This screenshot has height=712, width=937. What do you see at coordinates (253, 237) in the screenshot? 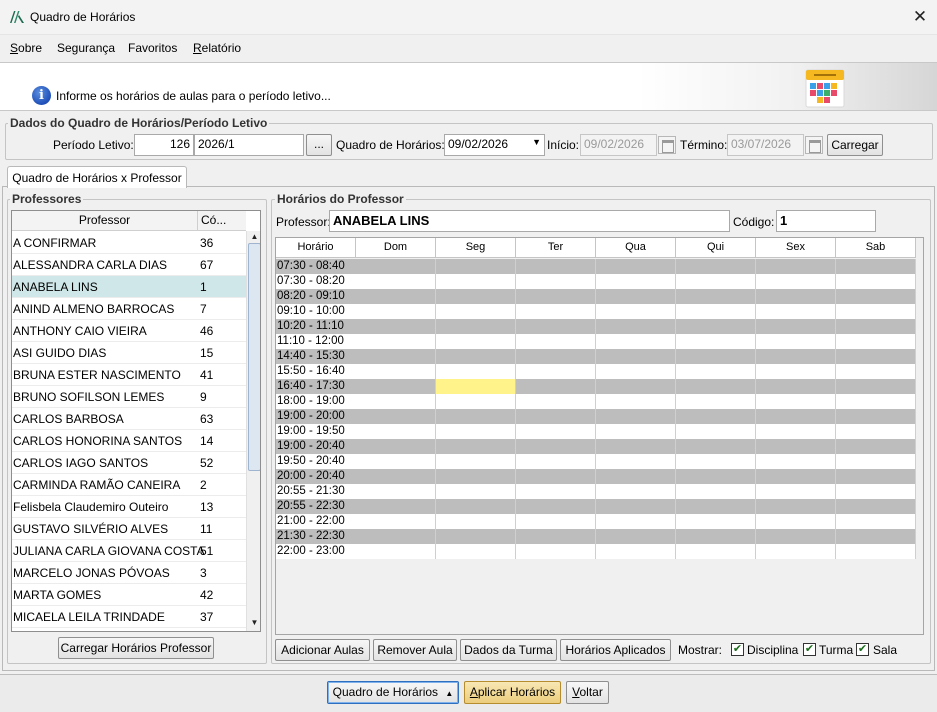
I see `scroll-up-icon: ▲` at bounding box center [253, 237].